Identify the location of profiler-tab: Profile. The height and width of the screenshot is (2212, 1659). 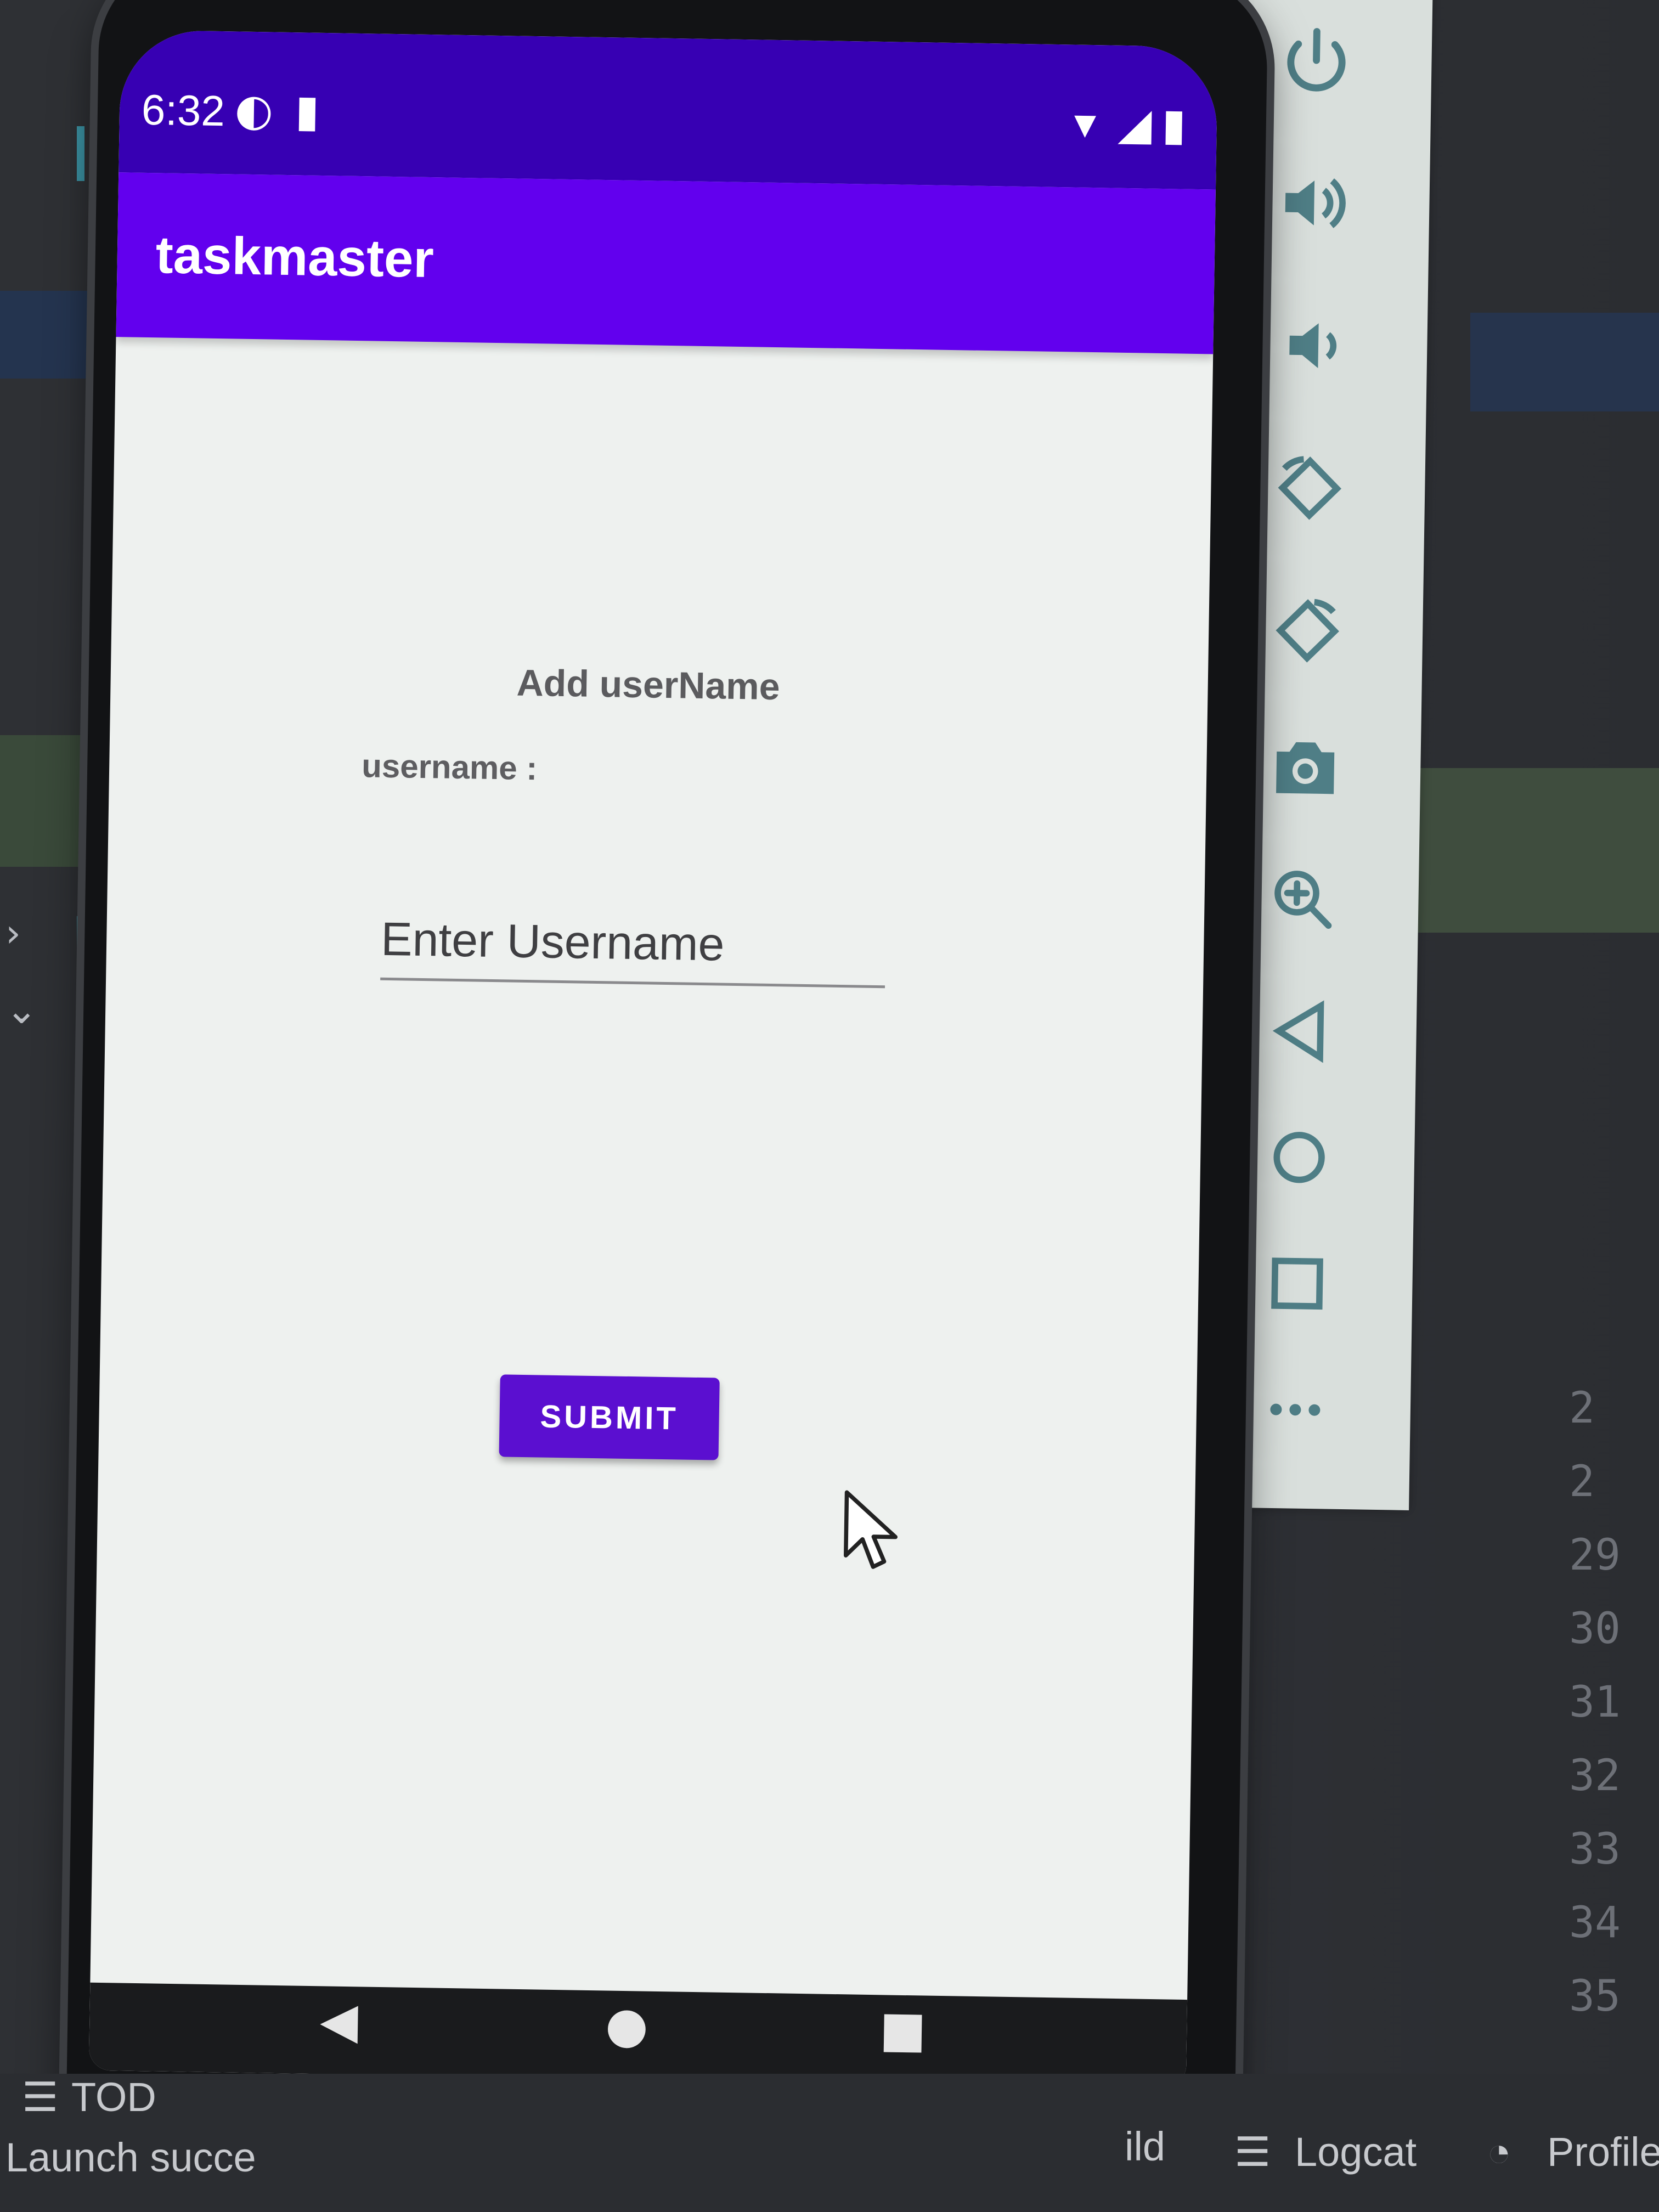
(1603, 2152).